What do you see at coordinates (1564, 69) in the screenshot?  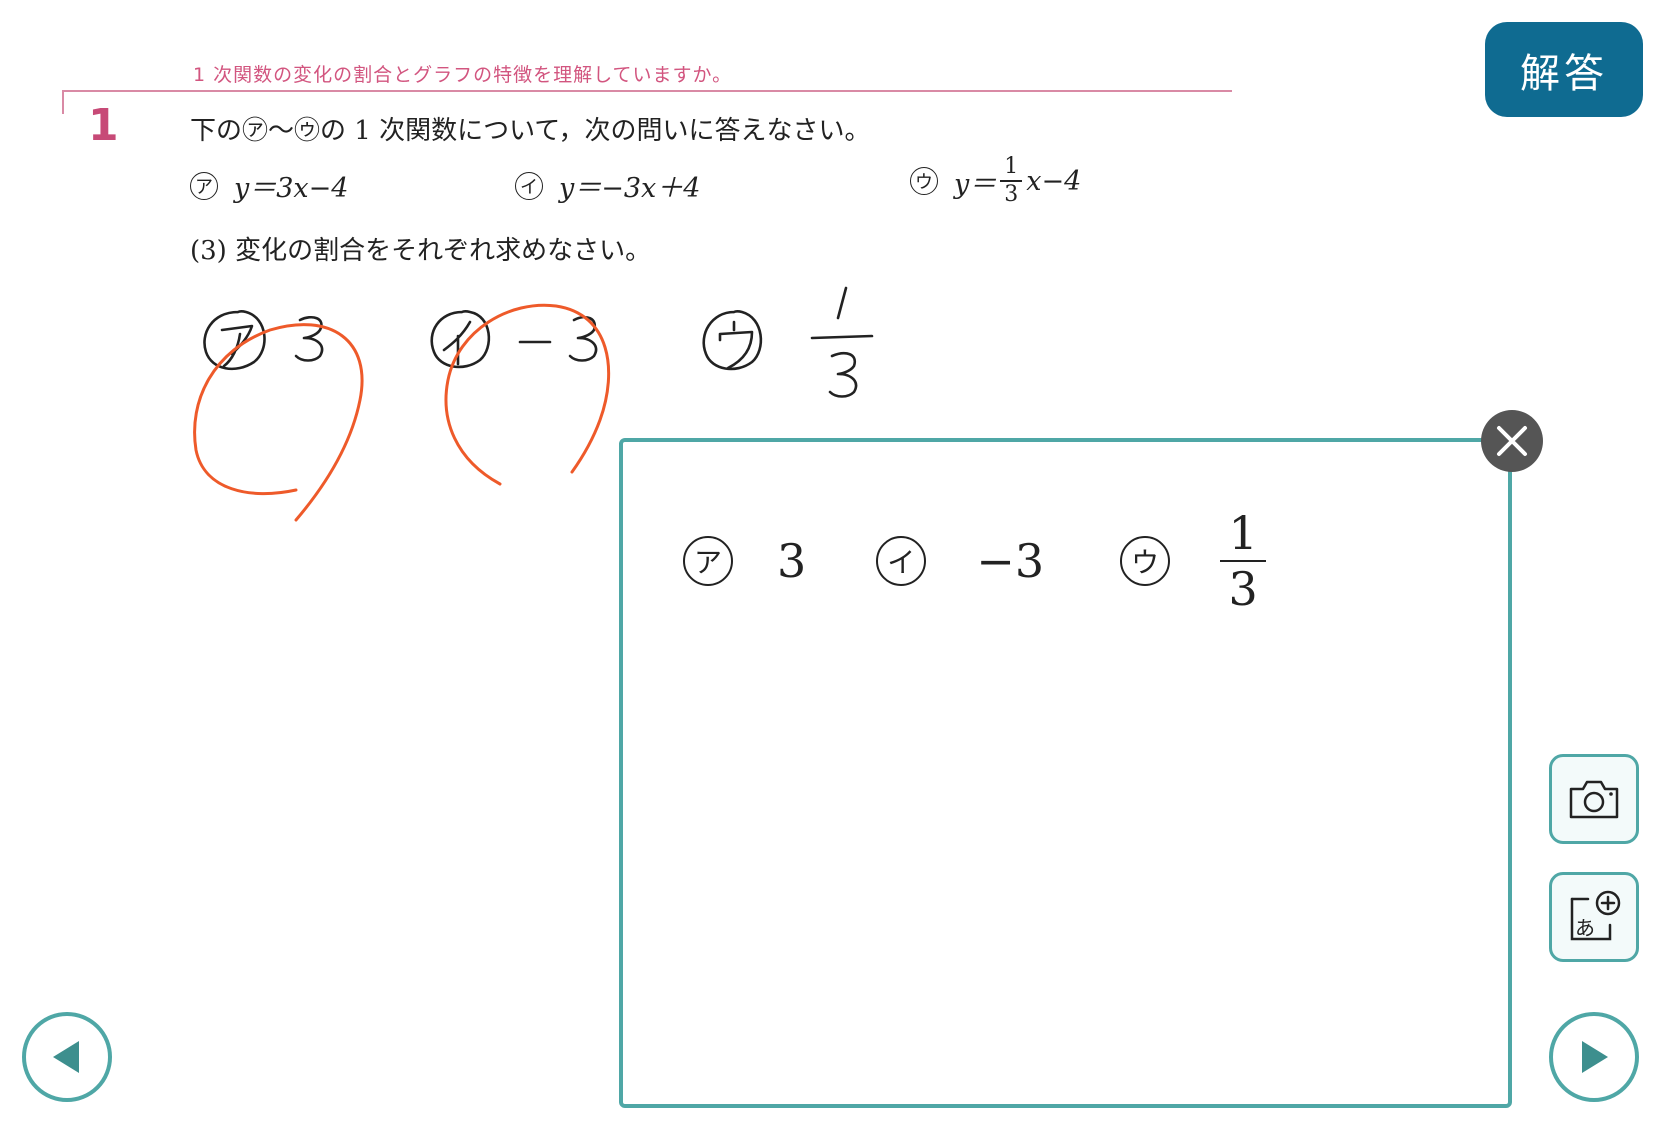 I see `answer-button: 解答` at bounding box center [1564, 69].